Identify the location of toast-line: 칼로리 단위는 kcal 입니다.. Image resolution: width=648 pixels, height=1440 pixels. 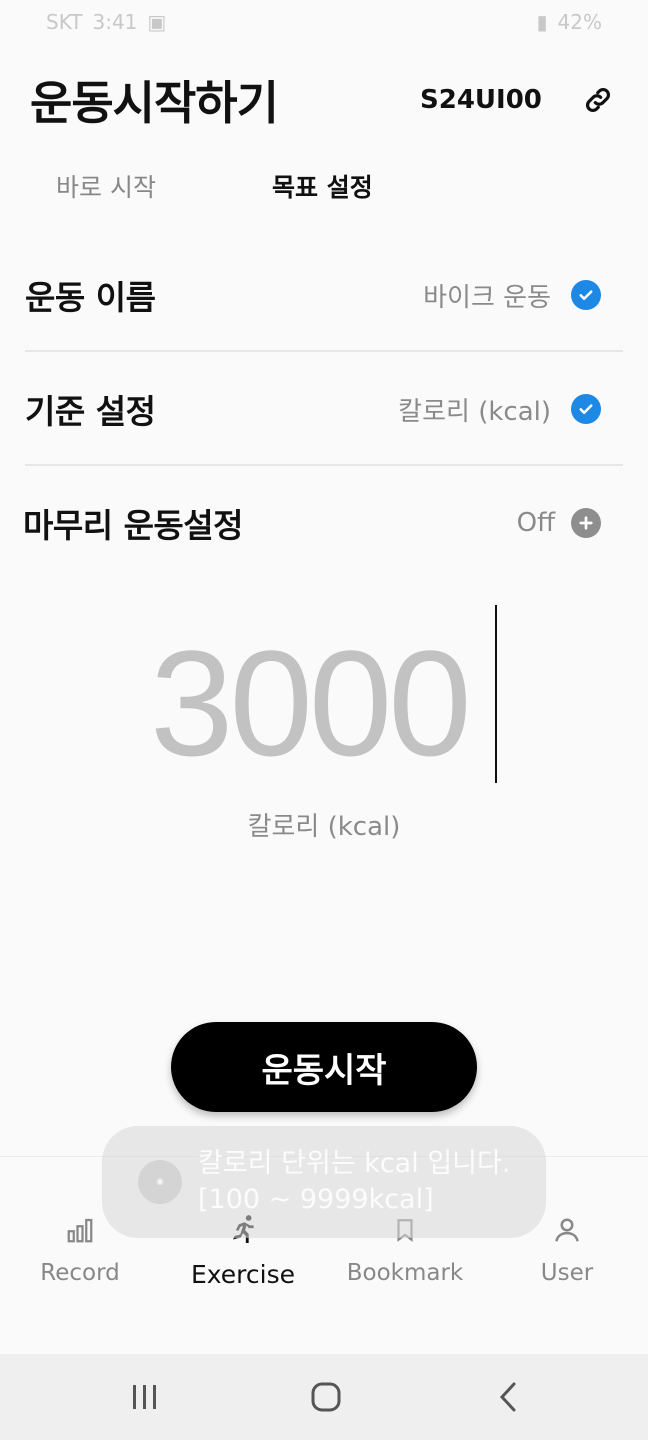
(354, 1163).